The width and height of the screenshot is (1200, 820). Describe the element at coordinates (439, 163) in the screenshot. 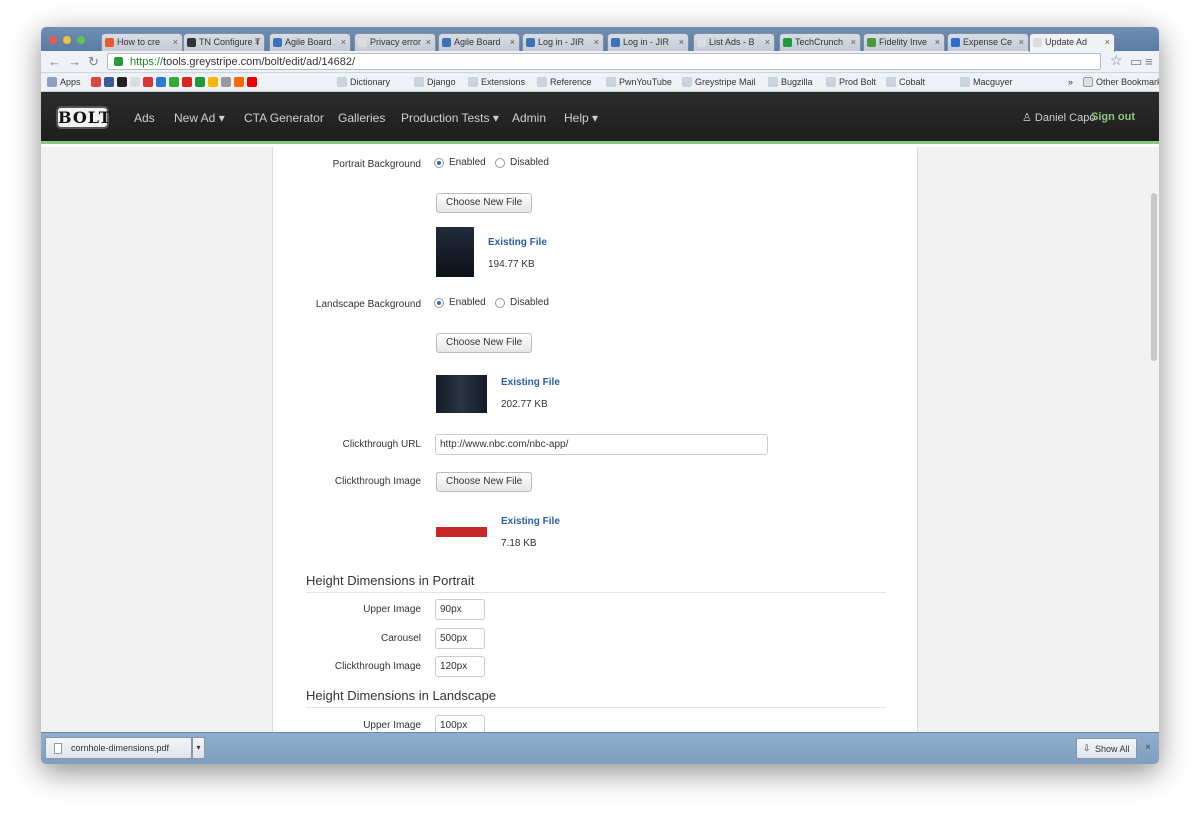

I see `portrait-bg-enabled-radio` at that location.